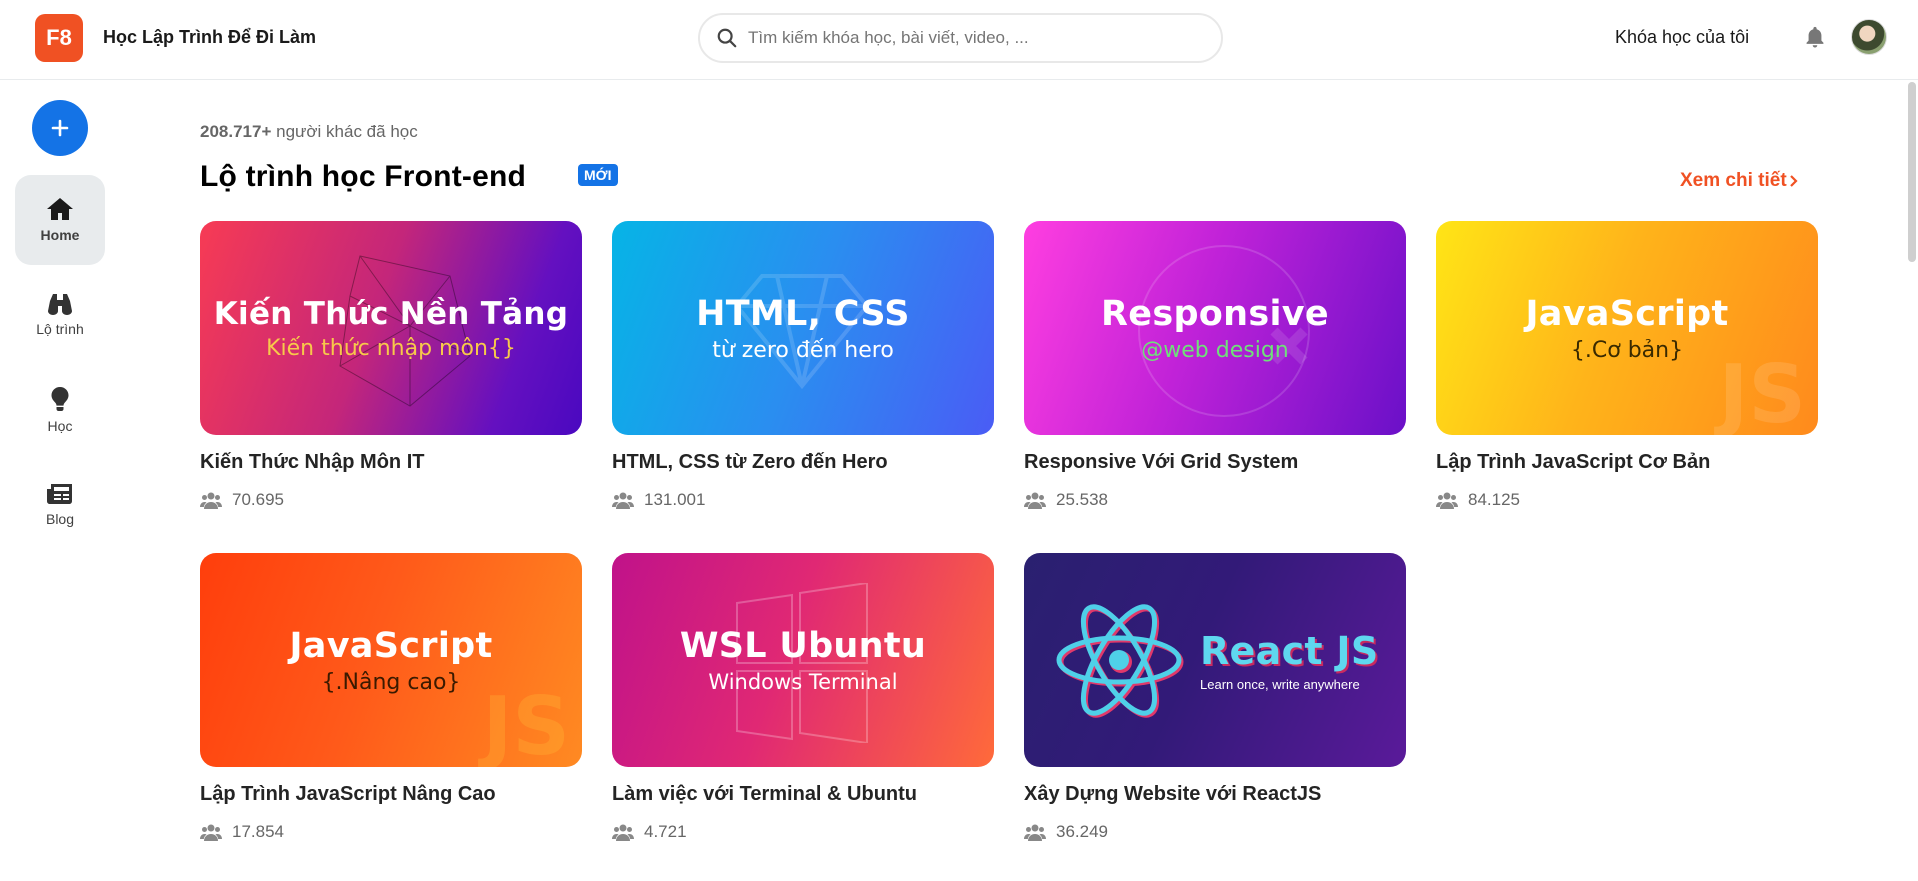 This screenshot has width=1918, height=881. I want to click on thumbnail-subtitle: từ zero đến hero, so click(803, 350).